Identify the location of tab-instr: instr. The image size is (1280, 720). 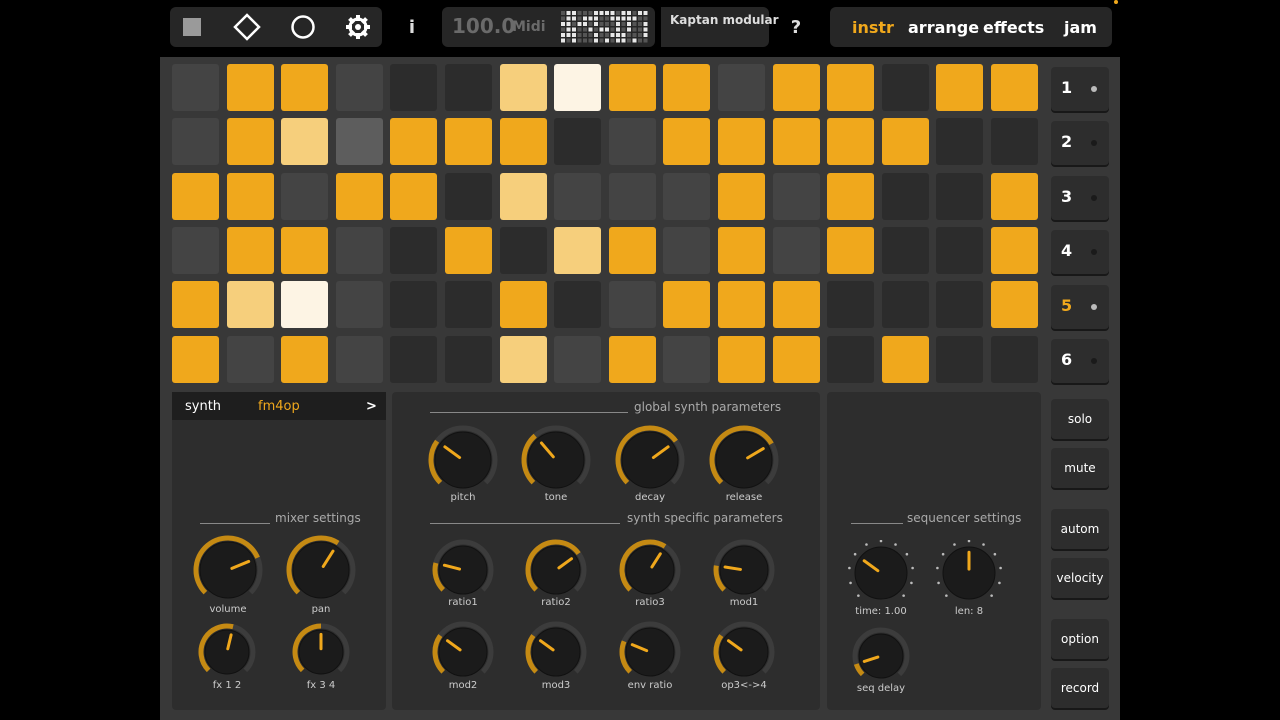
(873, 27).